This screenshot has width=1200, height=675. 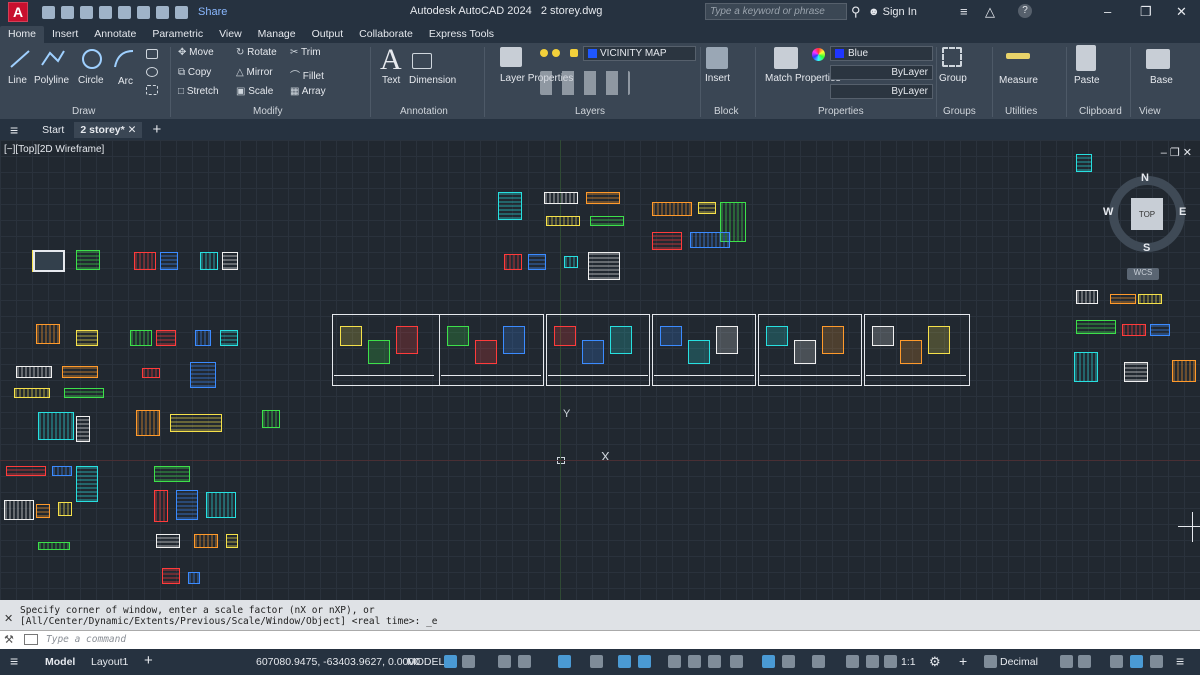 I want to click on circle-button: Circle, so click(x=91, y=80).